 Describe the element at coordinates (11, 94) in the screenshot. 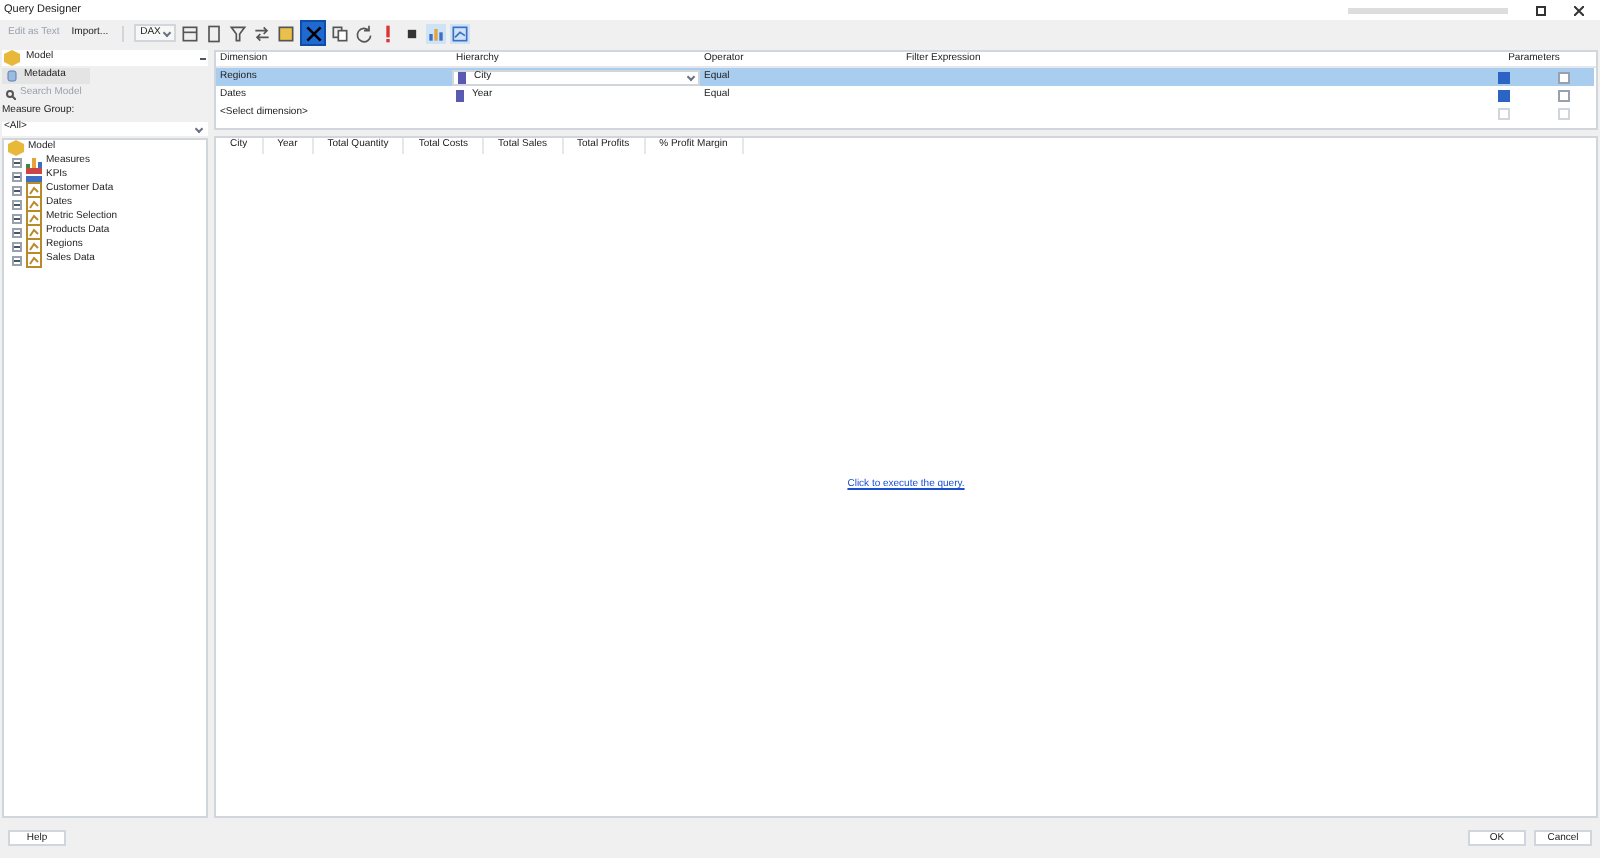

I see `search-icon` at that location.